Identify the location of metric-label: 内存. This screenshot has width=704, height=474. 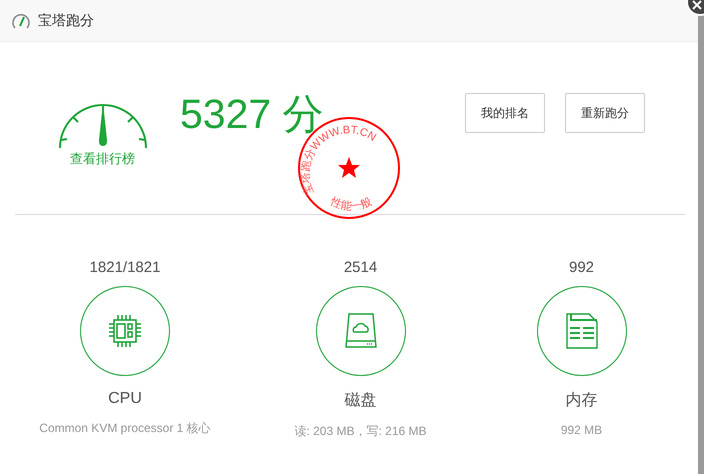
(582, 400).